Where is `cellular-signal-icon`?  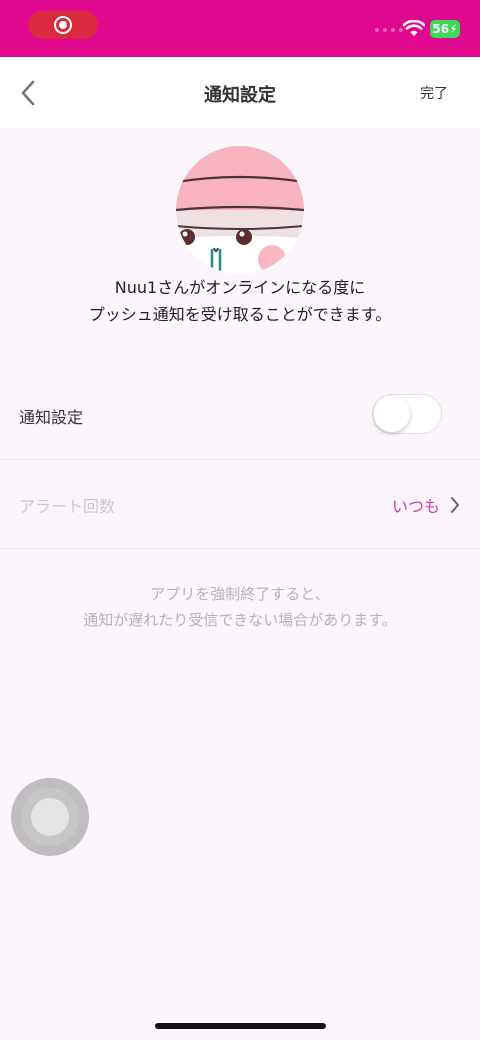
cellular-signal-icon is located at coordinates (389, 30).